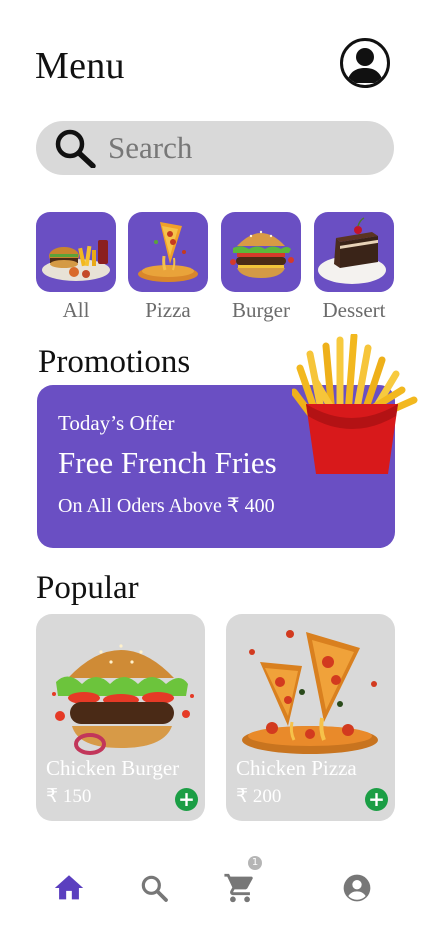  I want to click on user-avatar-icon, so click(365, 65).